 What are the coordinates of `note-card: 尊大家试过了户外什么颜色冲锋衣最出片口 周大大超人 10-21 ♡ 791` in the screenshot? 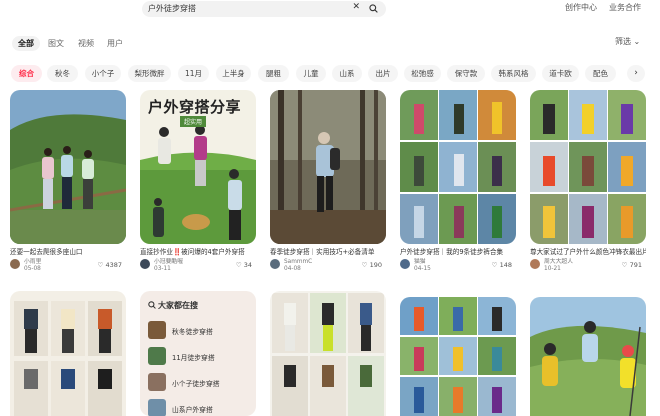 It's located at (588, 181).